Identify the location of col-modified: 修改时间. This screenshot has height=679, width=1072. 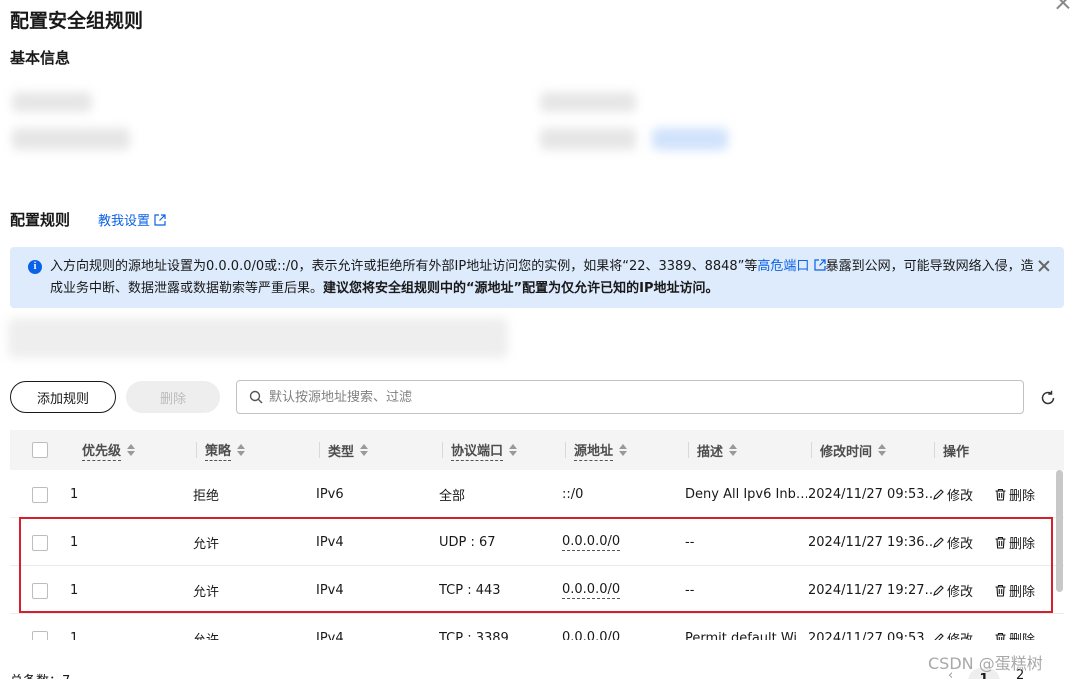
(849, 450).